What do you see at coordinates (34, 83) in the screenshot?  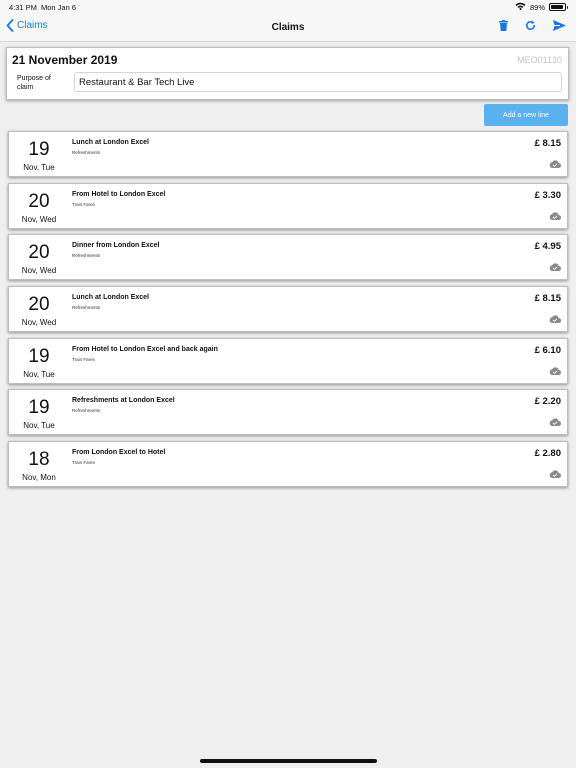 I see `purpose-label: Purpose of claim` at bounding box center [34, 83].